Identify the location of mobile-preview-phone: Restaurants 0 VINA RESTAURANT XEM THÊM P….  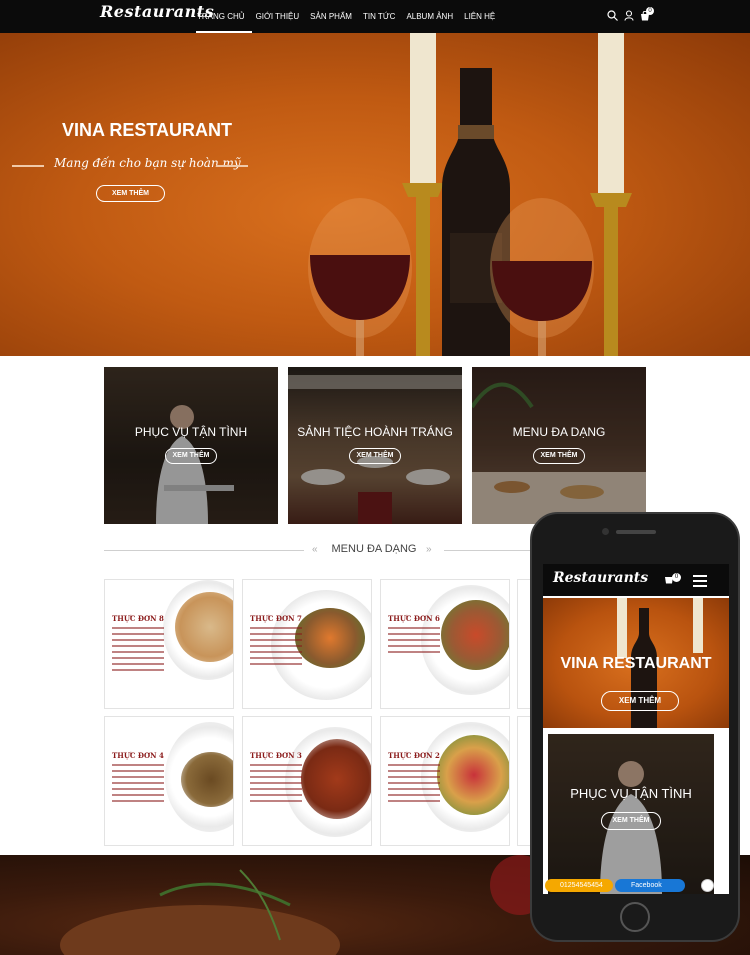
(635, 727).